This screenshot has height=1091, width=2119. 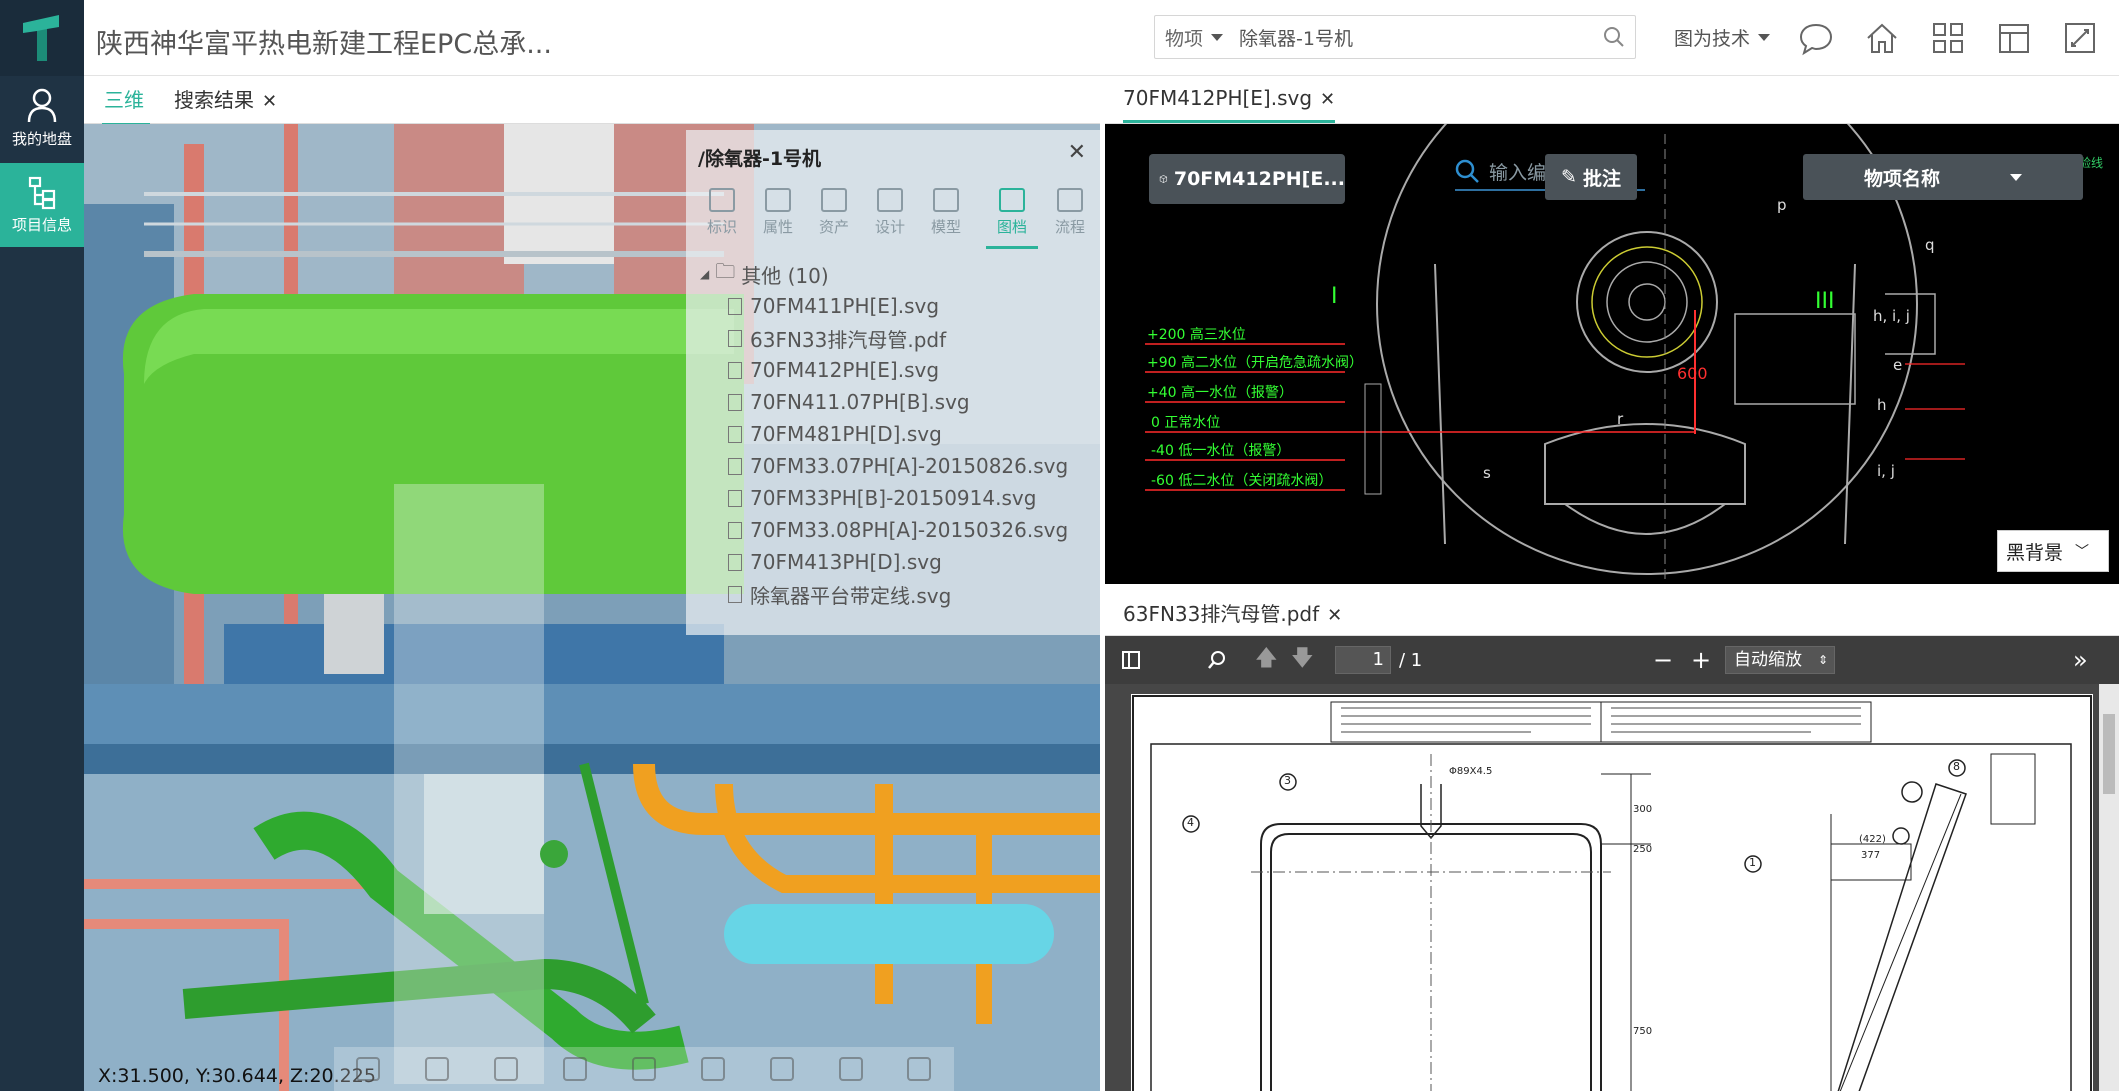 What do you see at coordinates (1780, 660) in the screenshot?
I see `zoom-select: 自动缩放 ⇕` at bounding box center [1780, 660].